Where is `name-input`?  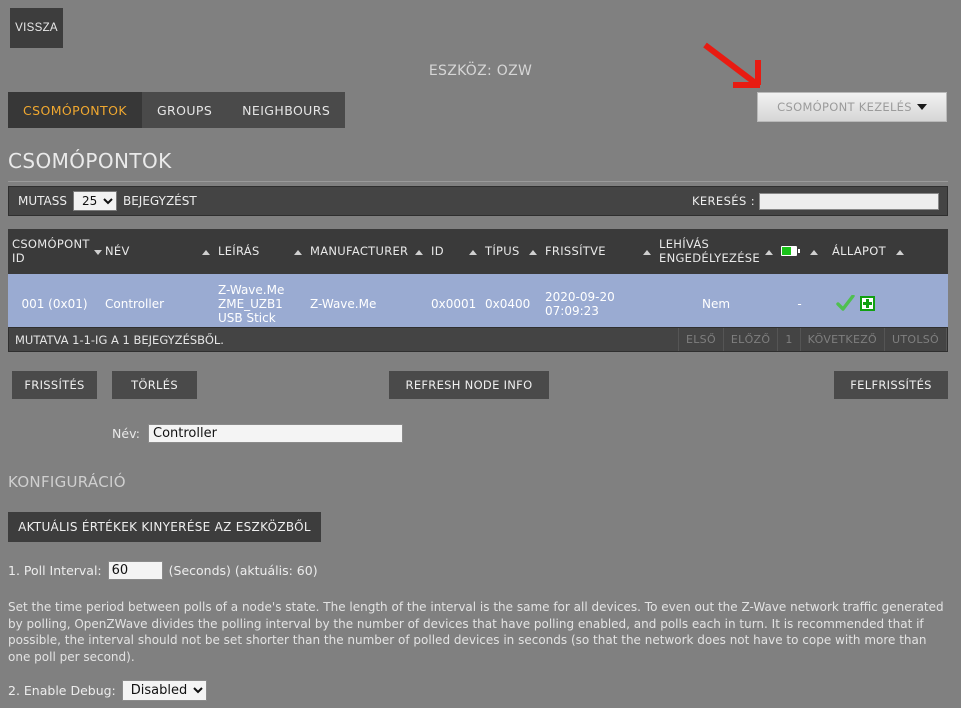 name-input is located at coordinates (275, 433).